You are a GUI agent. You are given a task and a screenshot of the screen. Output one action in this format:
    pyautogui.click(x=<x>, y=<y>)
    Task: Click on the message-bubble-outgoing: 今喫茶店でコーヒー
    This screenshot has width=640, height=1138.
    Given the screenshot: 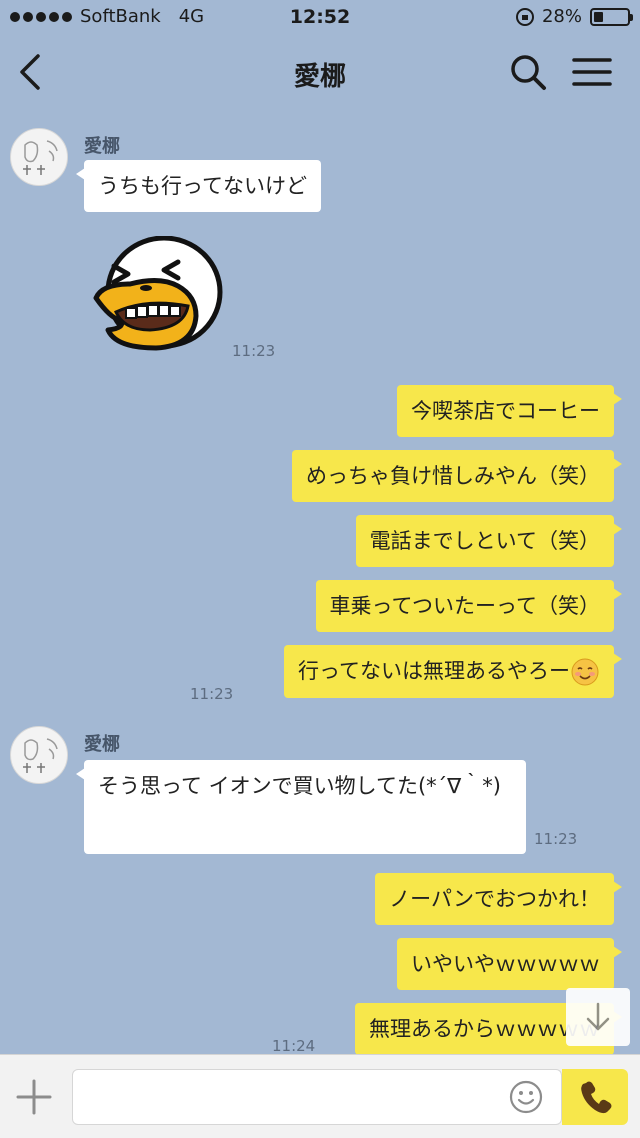 What is the action you would take?
    pyautogui.click(x=509, y=411)
    